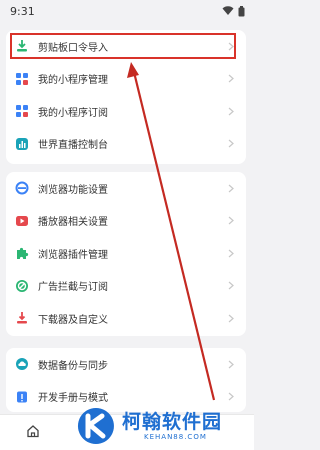 The height and width of the screenshot is (450, 320). Describe the element at coordinates (123, 46) in the screenshot. I see `highlight-box` at that location.